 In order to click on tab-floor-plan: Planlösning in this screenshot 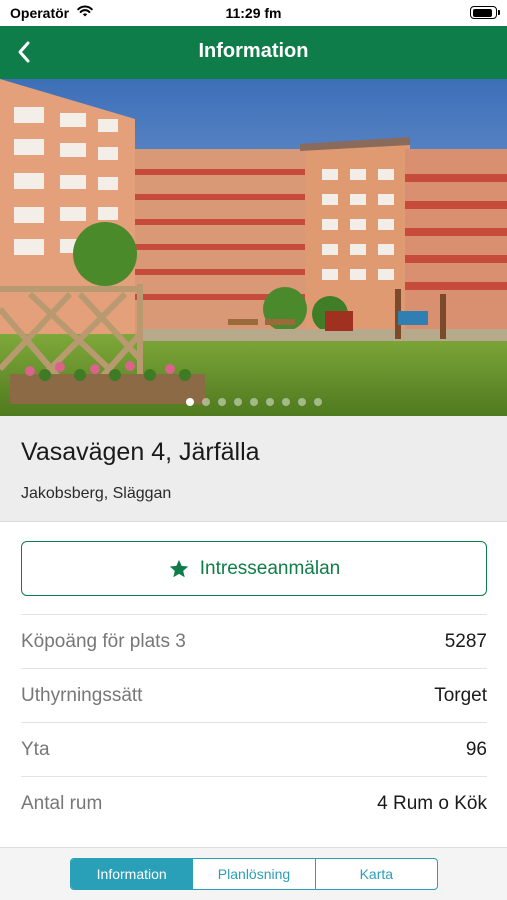, I will do `click(253, 874)`.